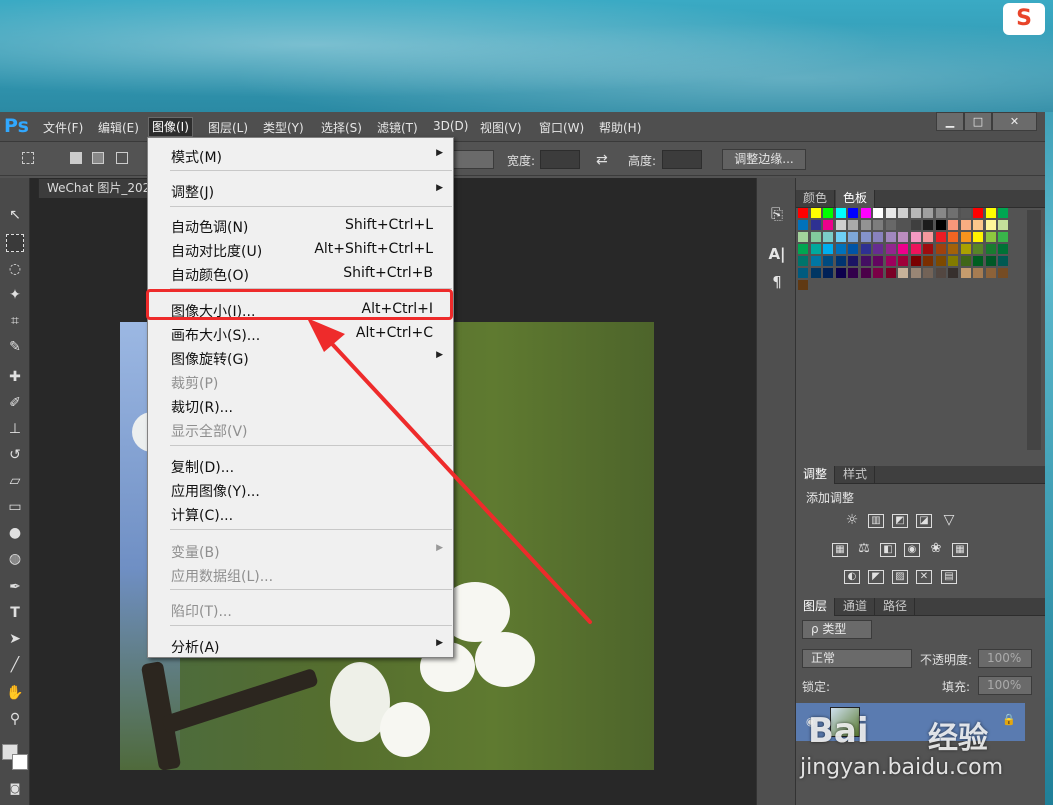 The image size is (1053, 805). What do you see at coordinates (852, 577) in the screenshot?
I see `invert-icon: ◐` at bounding box center [852, 577].